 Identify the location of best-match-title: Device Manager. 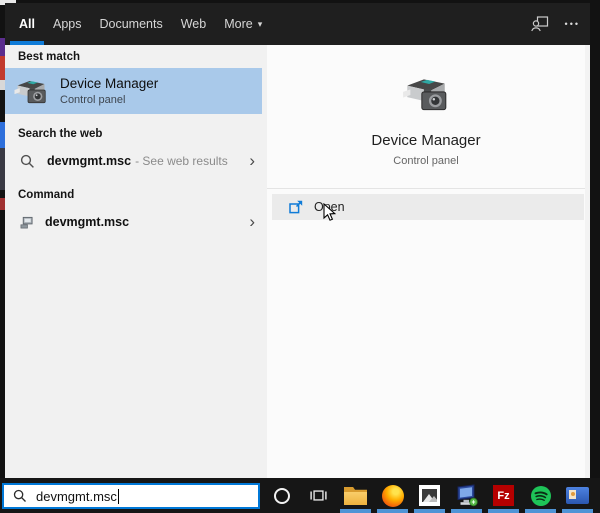
(109, 83).